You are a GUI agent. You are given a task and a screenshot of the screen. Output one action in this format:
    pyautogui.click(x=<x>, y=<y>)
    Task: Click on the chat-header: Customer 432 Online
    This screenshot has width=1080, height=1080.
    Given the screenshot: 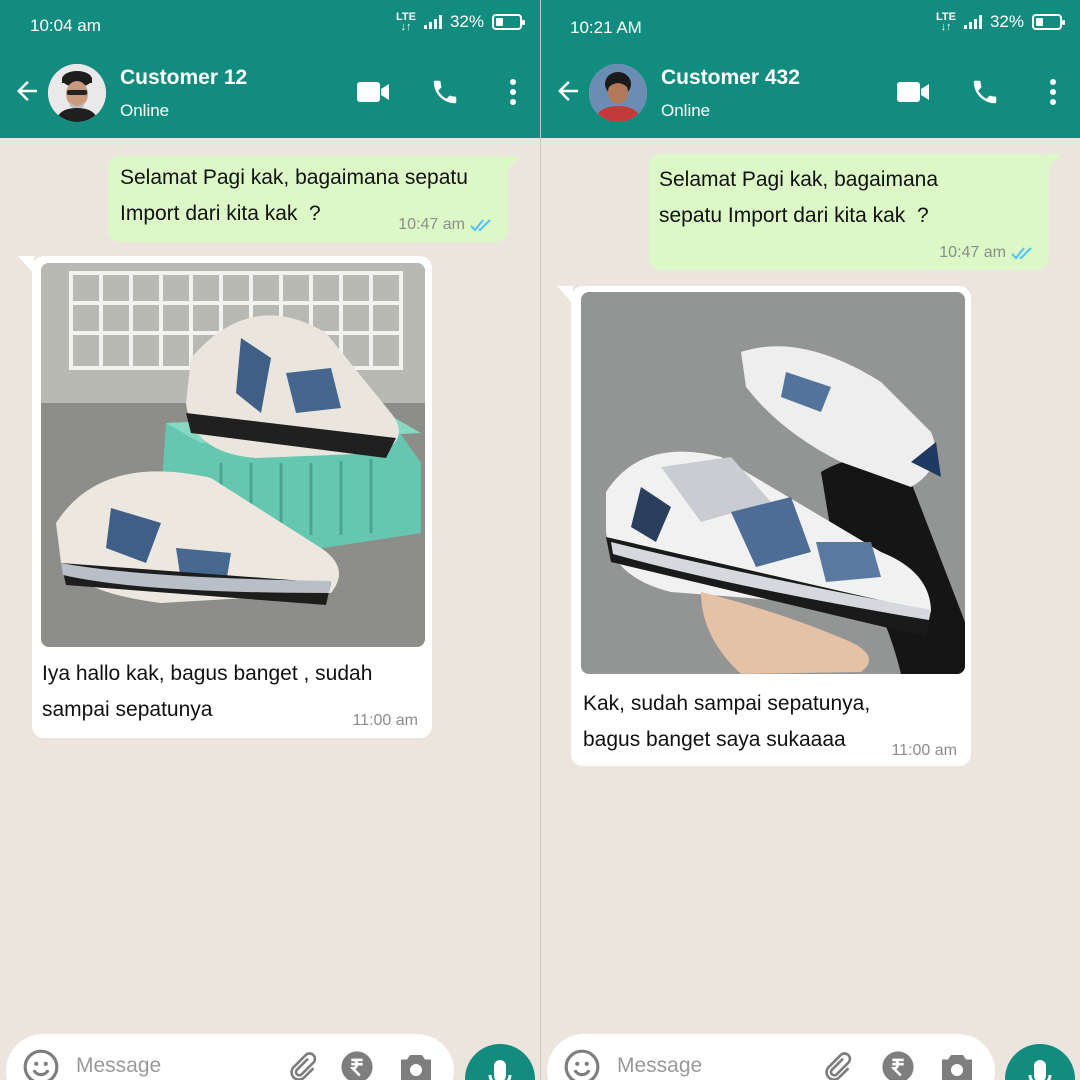 What is the action you would take?
    pyautogui.click(x=810, y=95)
    